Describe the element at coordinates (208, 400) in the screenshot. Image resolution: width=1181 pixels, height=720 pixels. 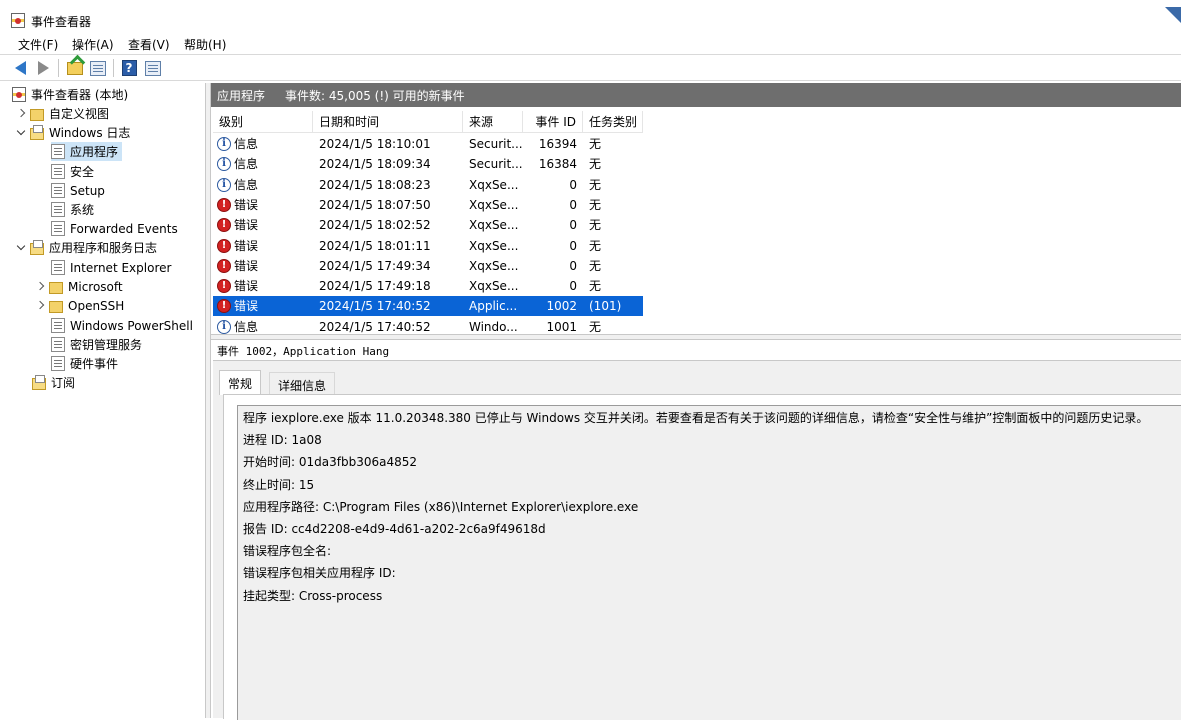
I see `pane-splitter` at that location.